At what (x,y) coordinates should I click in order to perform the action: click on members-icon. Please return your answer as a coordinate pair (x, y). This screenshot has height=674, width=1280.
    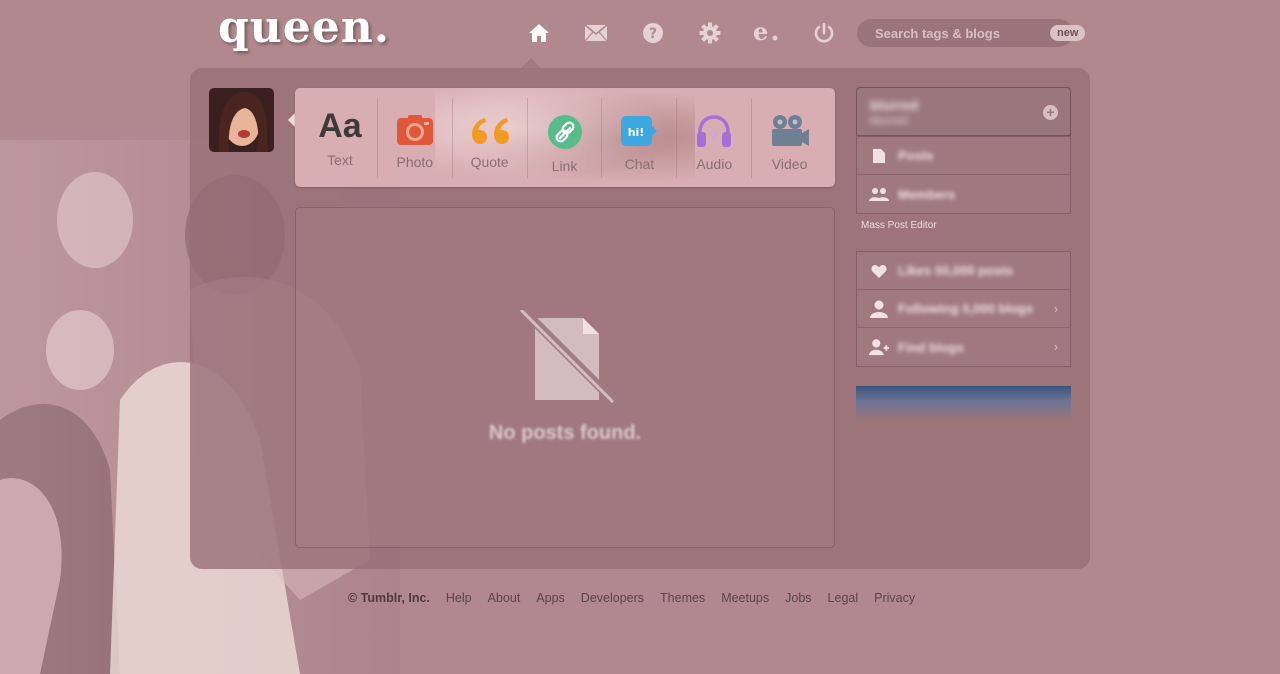
    Looking at the image, I should click on (879, 194).